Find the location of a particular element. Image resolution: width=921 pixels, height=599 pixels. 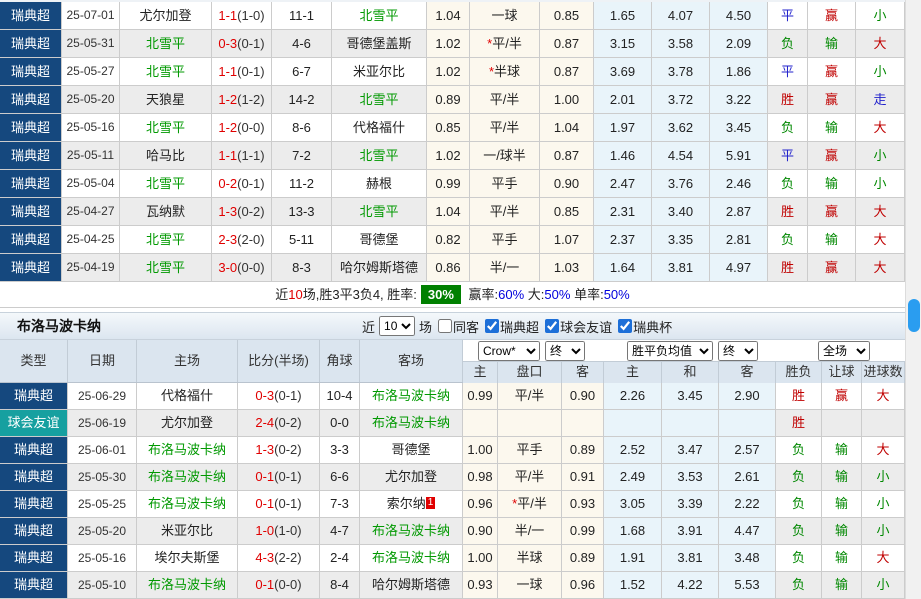

away-team: 索尔纳 1 is located at coordinates (411, 504).